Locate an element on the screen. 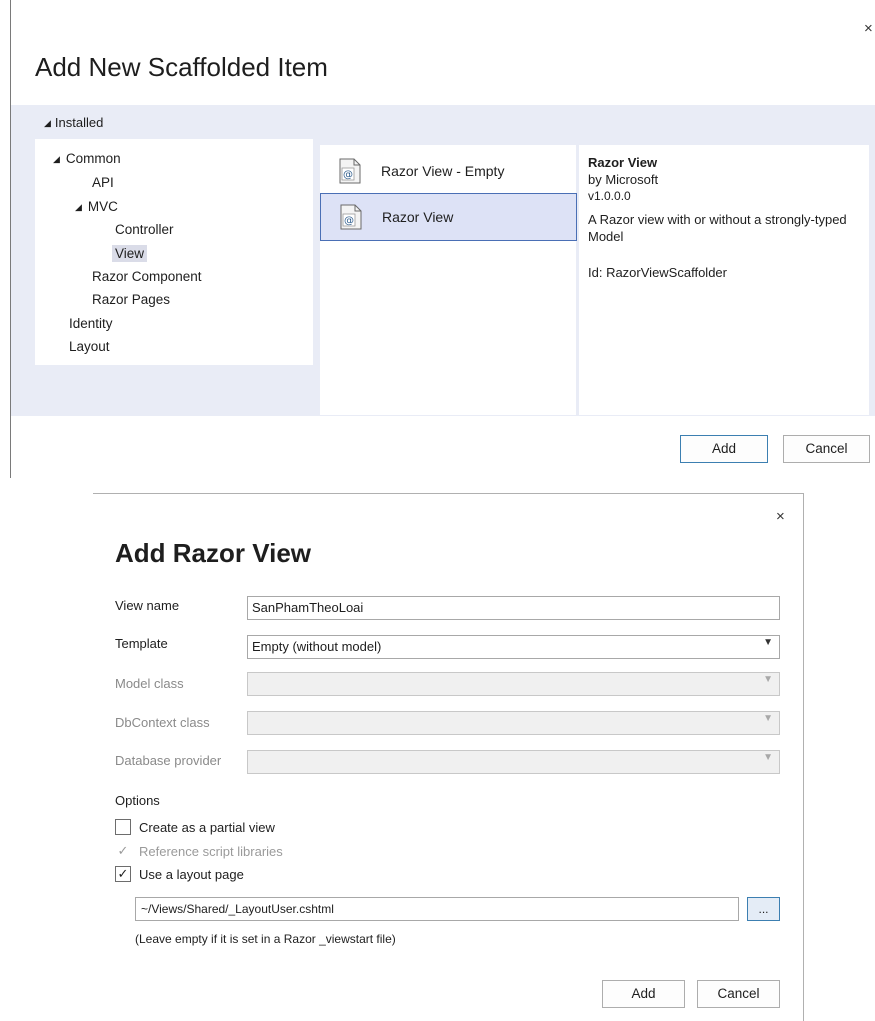  use-layout-checkbox: ✓ Use a layout page is located at coordinates (179, 874).